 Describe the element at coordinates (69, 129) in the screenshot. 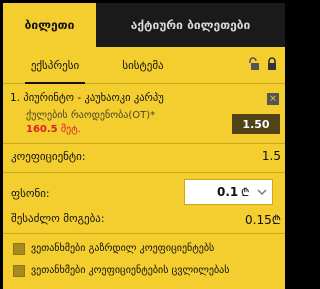

I see `bet-stake-unit: მეტ.` at that location.